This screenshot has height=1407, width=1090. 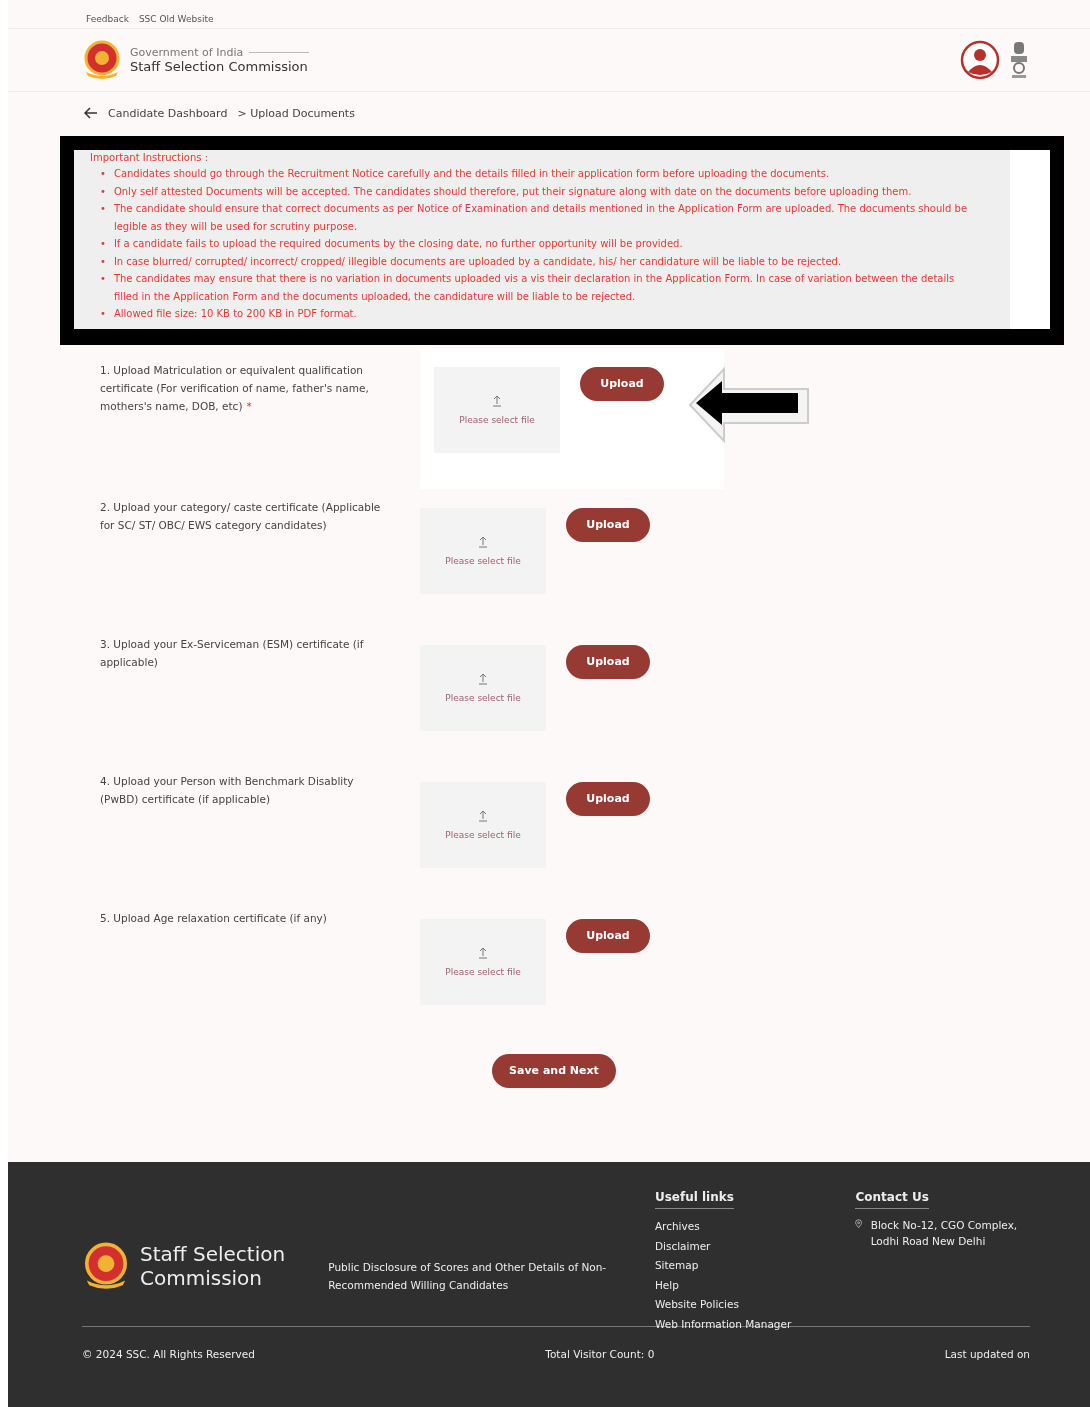 I want to click on breadcrumb-link: > Upload Documents, so click(x=296, y=113).